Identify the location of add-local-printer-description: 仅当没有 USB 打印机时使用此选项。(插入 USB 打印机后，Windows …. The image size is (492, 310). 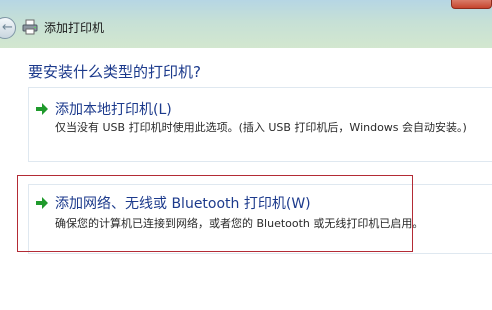
(261, 127).